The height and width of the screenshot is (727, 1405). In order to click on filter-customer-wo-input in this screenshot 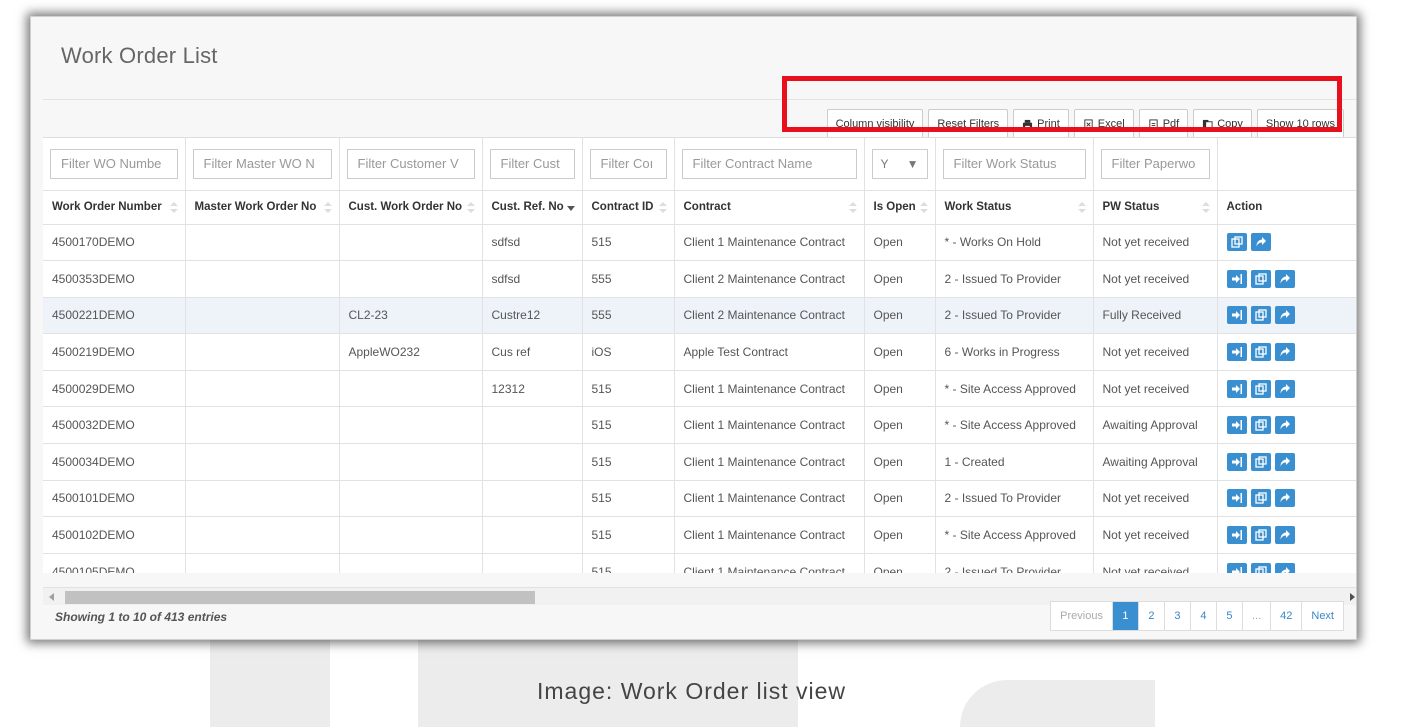, I will do `click(410, 163)`.